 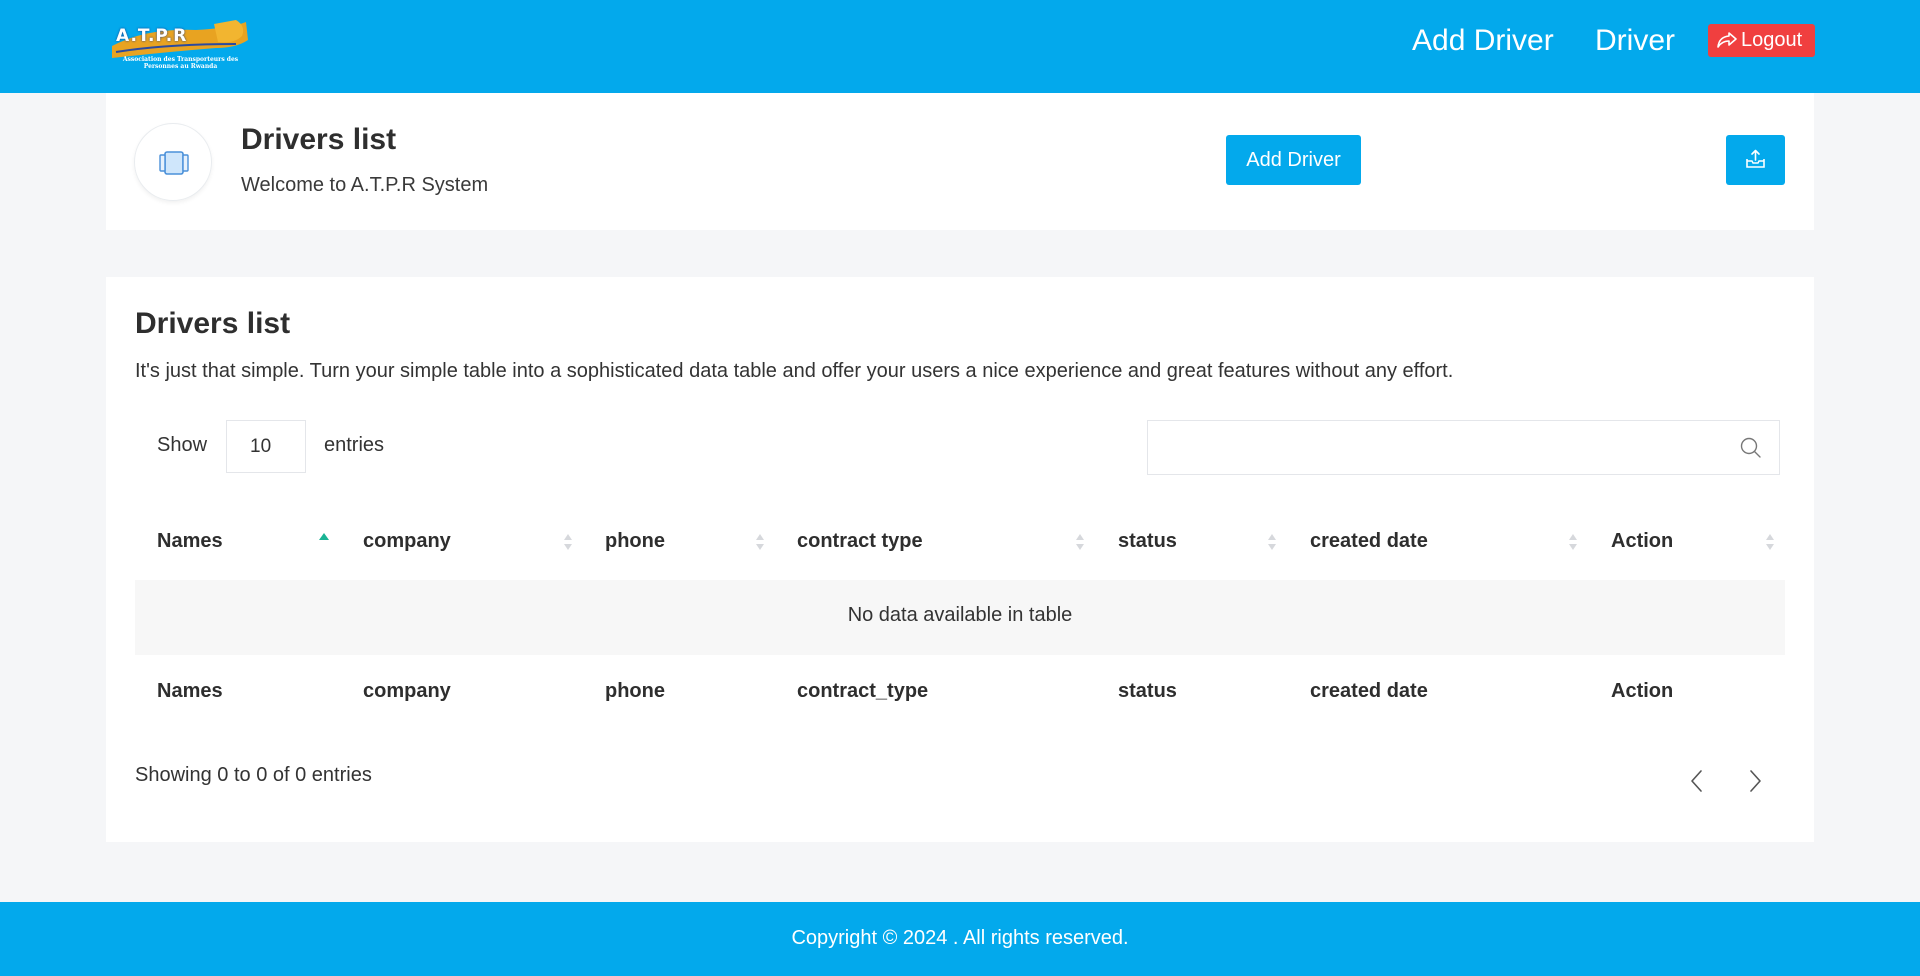 I want to click on entries-per-page-select: 10, so click(x=266, y=446).